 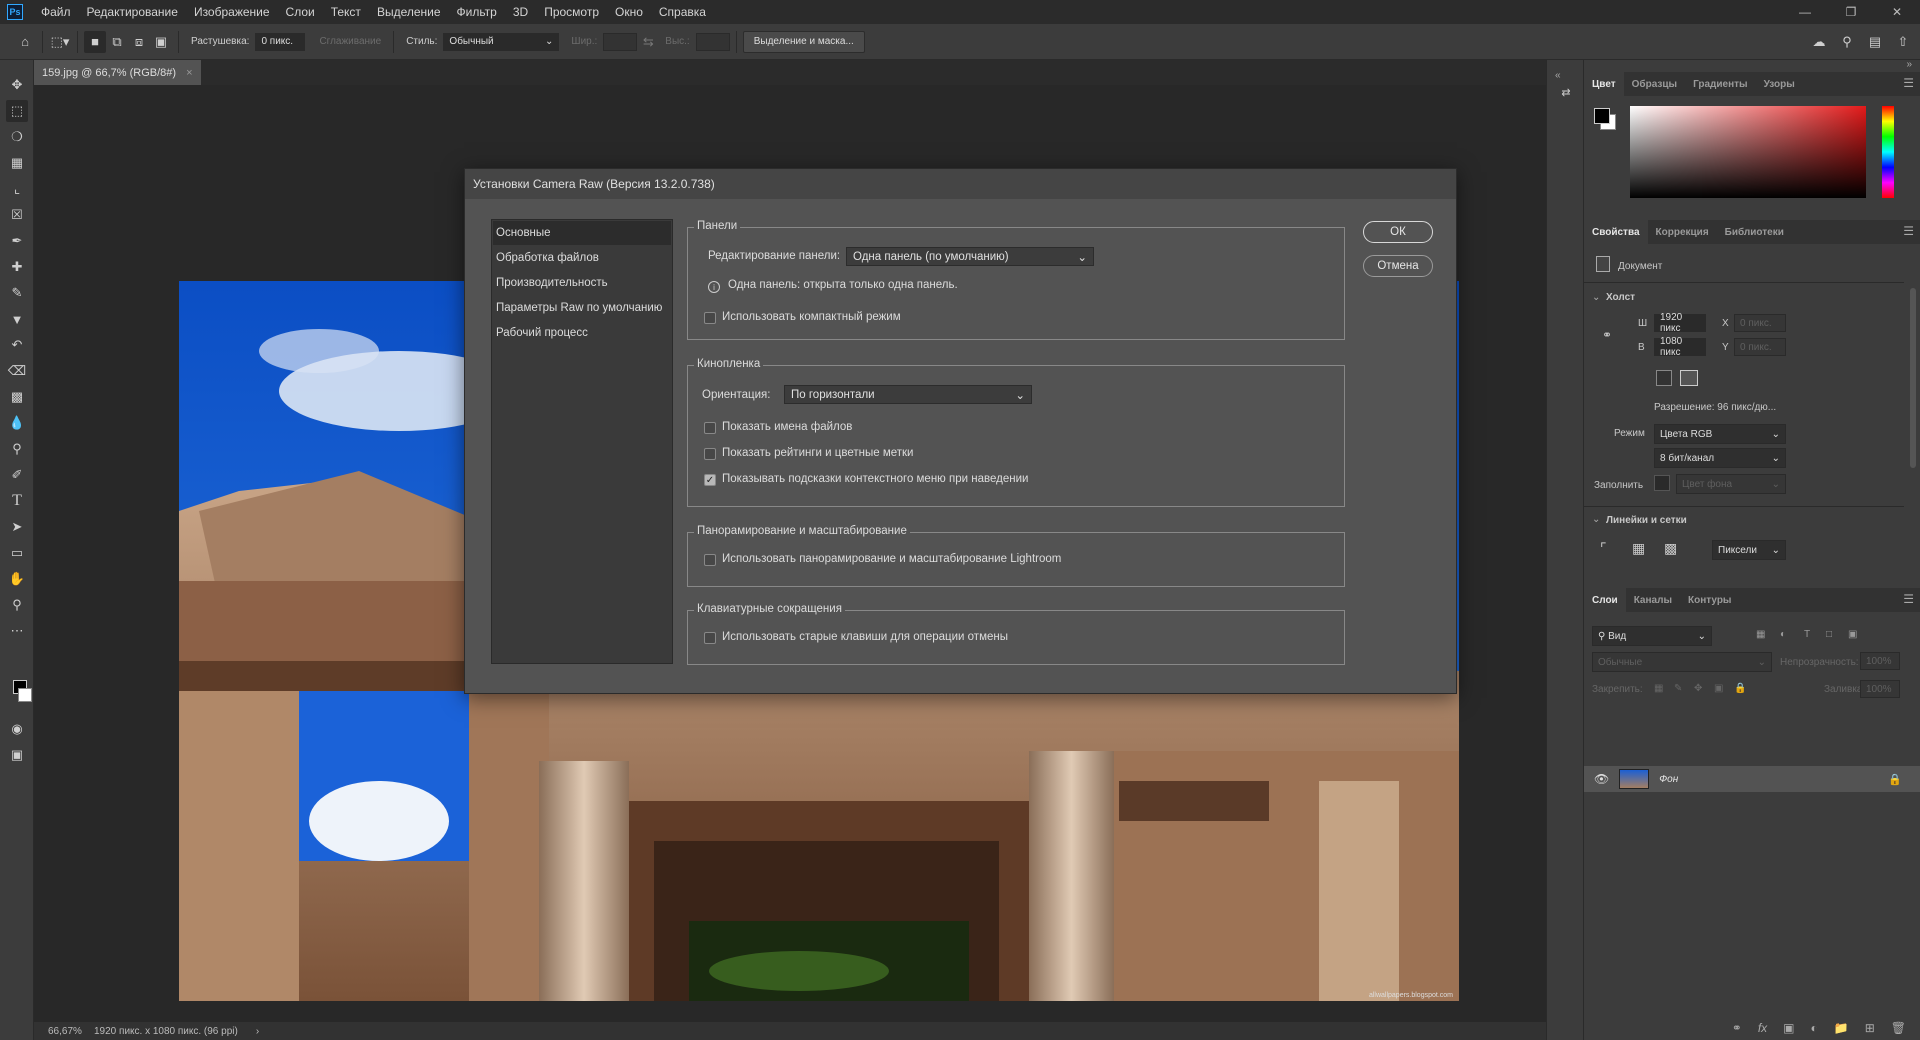 What do you see at coordinates (648, 42) in the screenshot?
I see `swap-icon: ⇆` at bounding box center [648, 42].